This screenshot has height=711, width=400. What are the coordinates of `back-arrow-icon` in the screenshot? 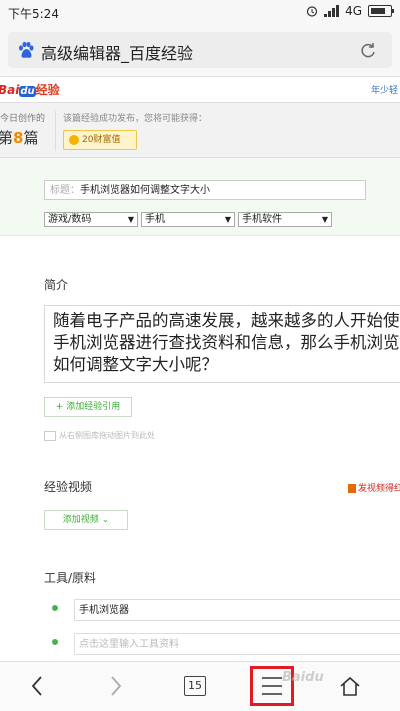 It's located at (36, 686).